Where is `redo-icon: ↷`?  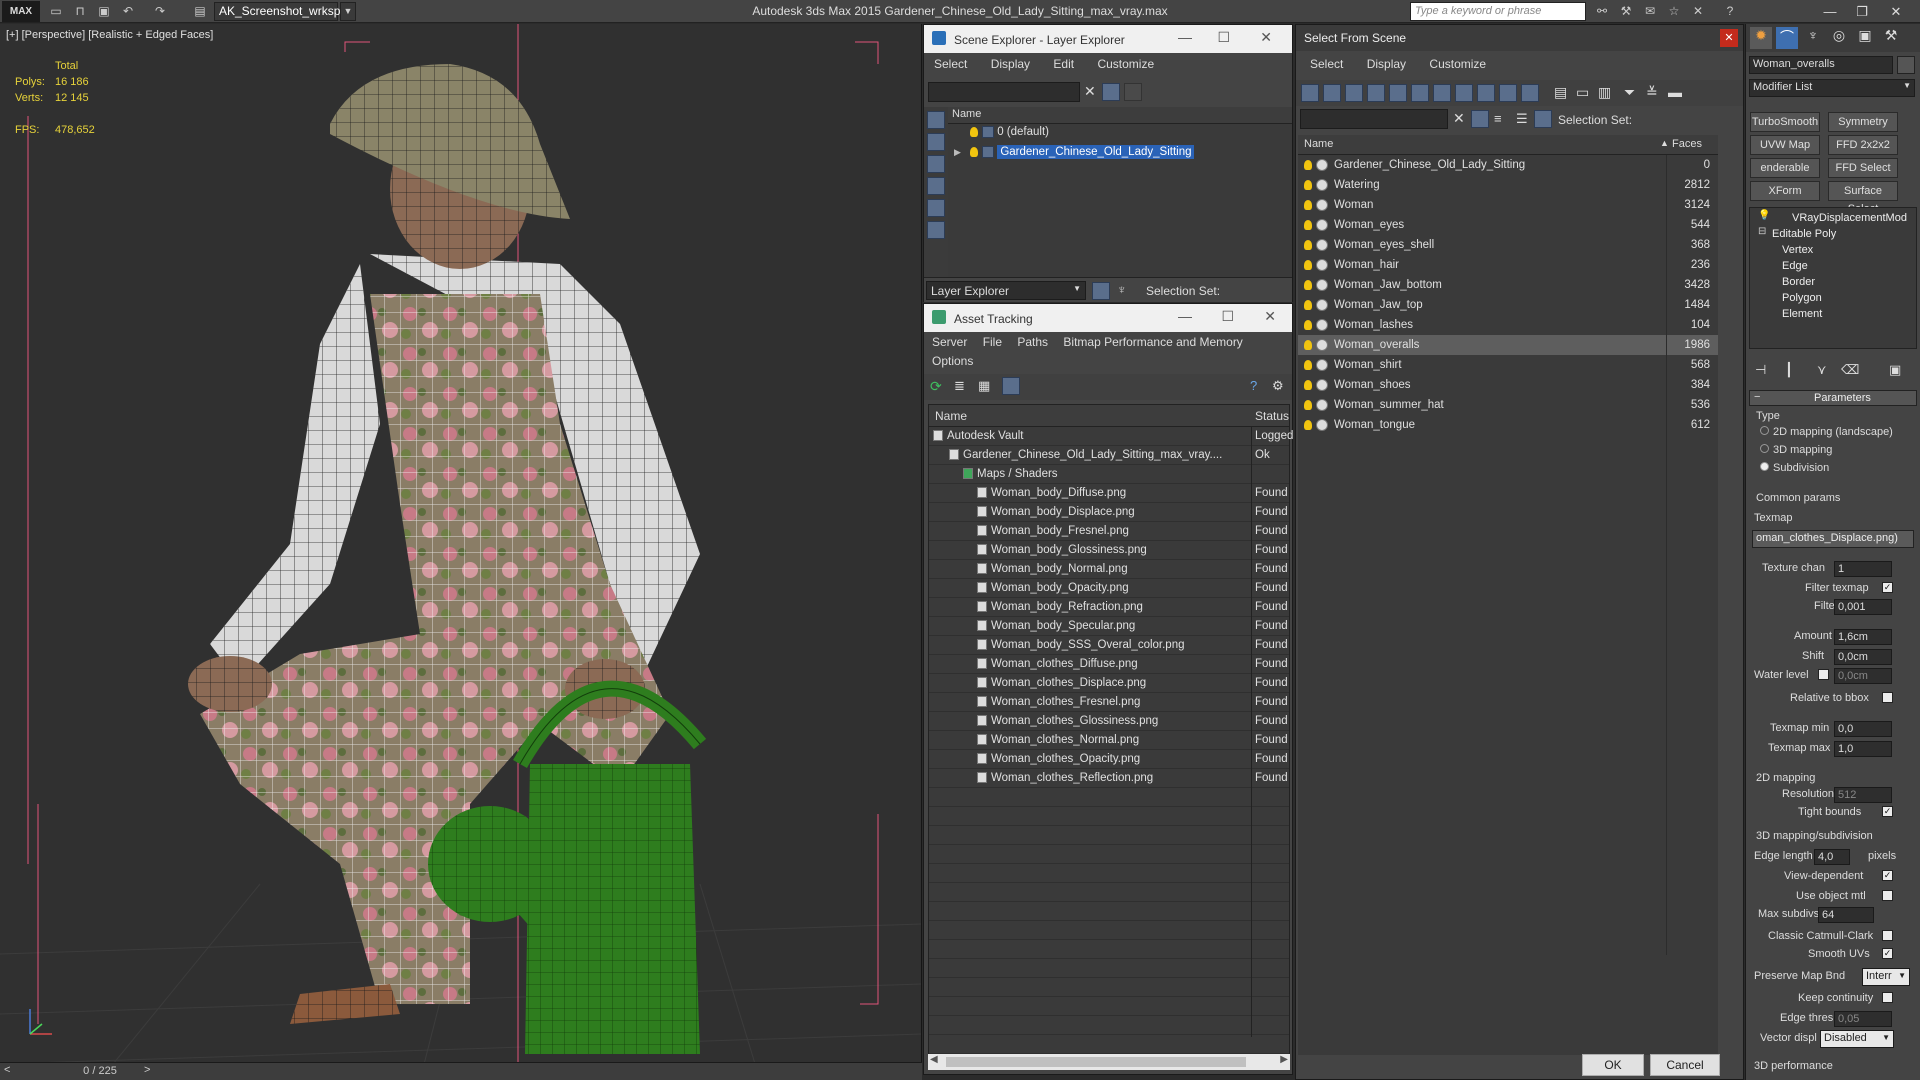
redo-icon: ↷ is located at coordinates (160, 11).